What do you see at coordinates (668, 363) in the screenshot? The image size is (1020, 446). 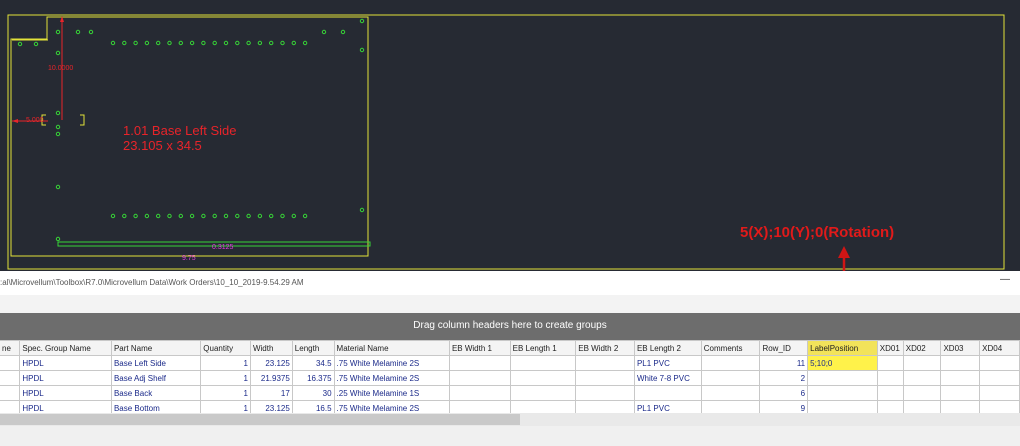 I see `table-cell: PL1 PVC` at bounding box center [668, 363].